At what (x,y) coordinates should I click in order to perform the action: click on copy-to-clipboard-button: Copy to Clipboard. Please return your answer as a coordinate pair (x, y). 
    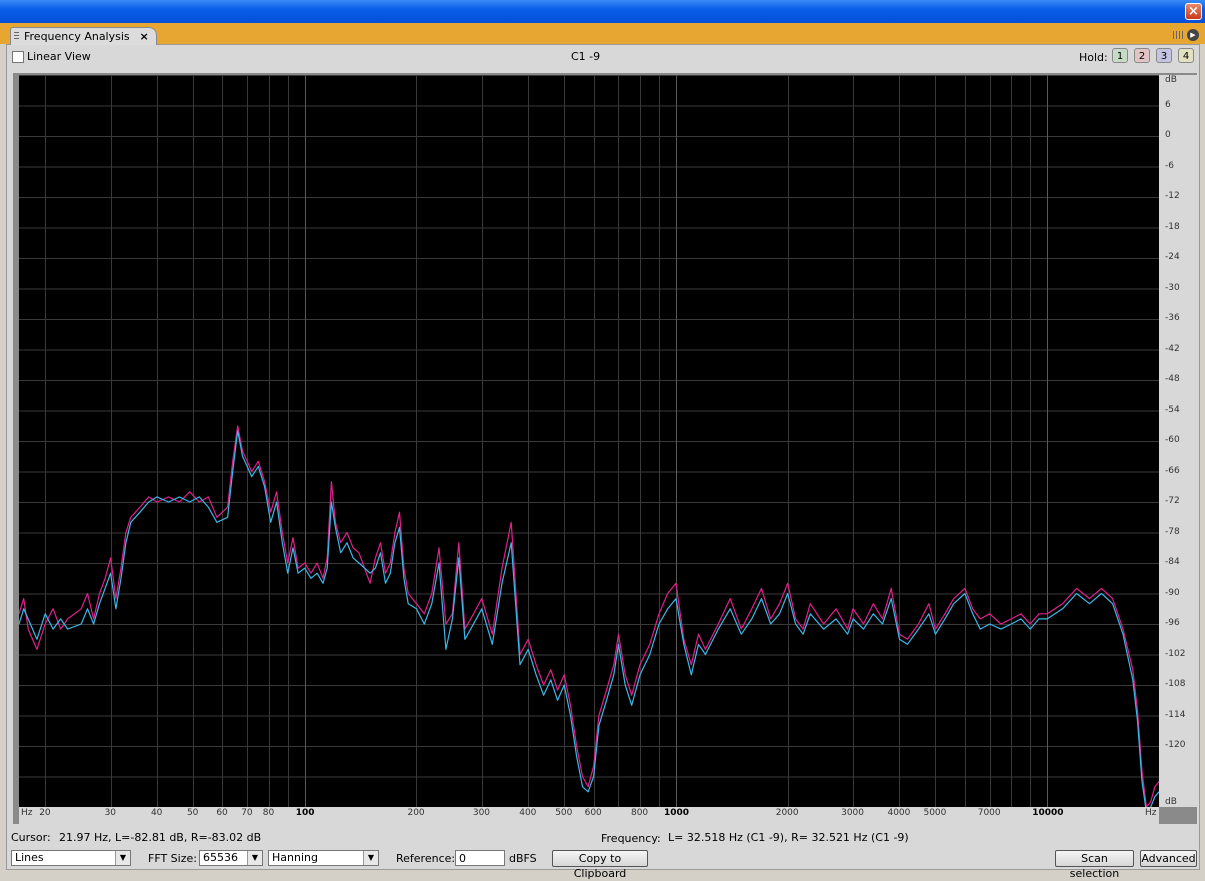
    Looking at the image, I should click on (600, 865).